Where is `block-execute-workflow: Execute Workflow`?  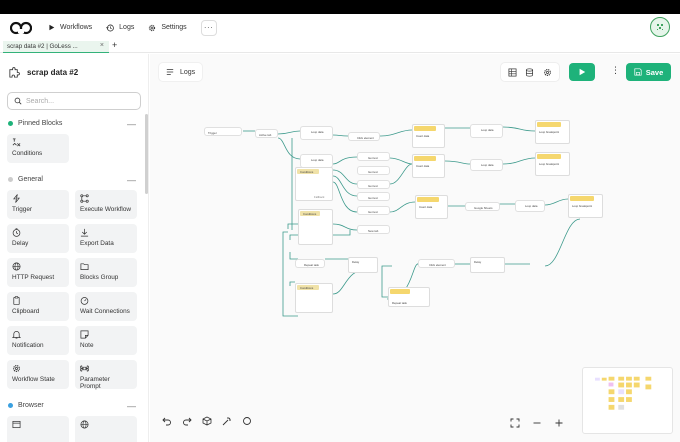 block-execute-workflow: Execute Workflow is located at coordinates (106, 204).